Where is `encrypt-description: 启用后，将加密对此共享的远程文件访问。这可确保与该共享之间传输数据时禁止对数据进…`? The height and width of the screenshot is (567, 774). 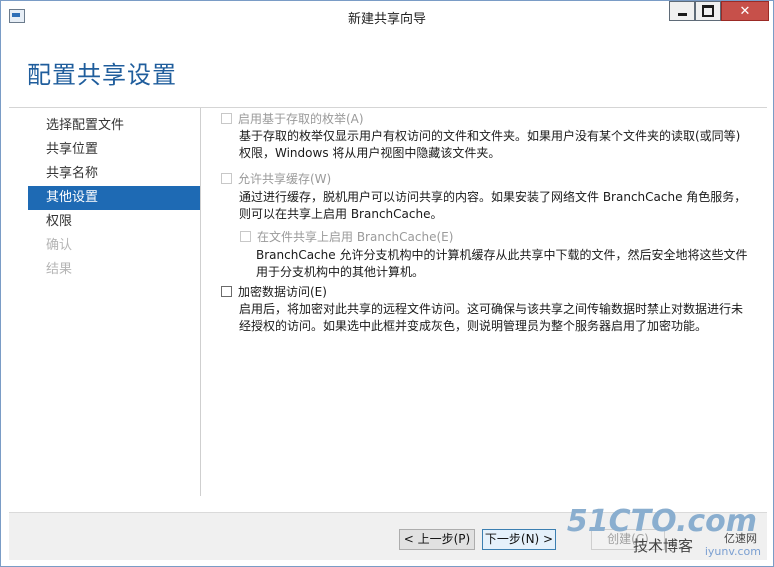 encrypt-description: 启用后，将加密对此共享的远程文件访问。这可确保与该共享之间传输数据时禁止对数据进… is located at coordinates (491, 317).